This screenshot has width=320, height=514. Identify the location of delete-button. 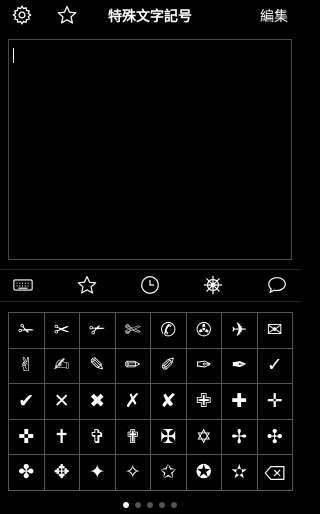
(275, 473).